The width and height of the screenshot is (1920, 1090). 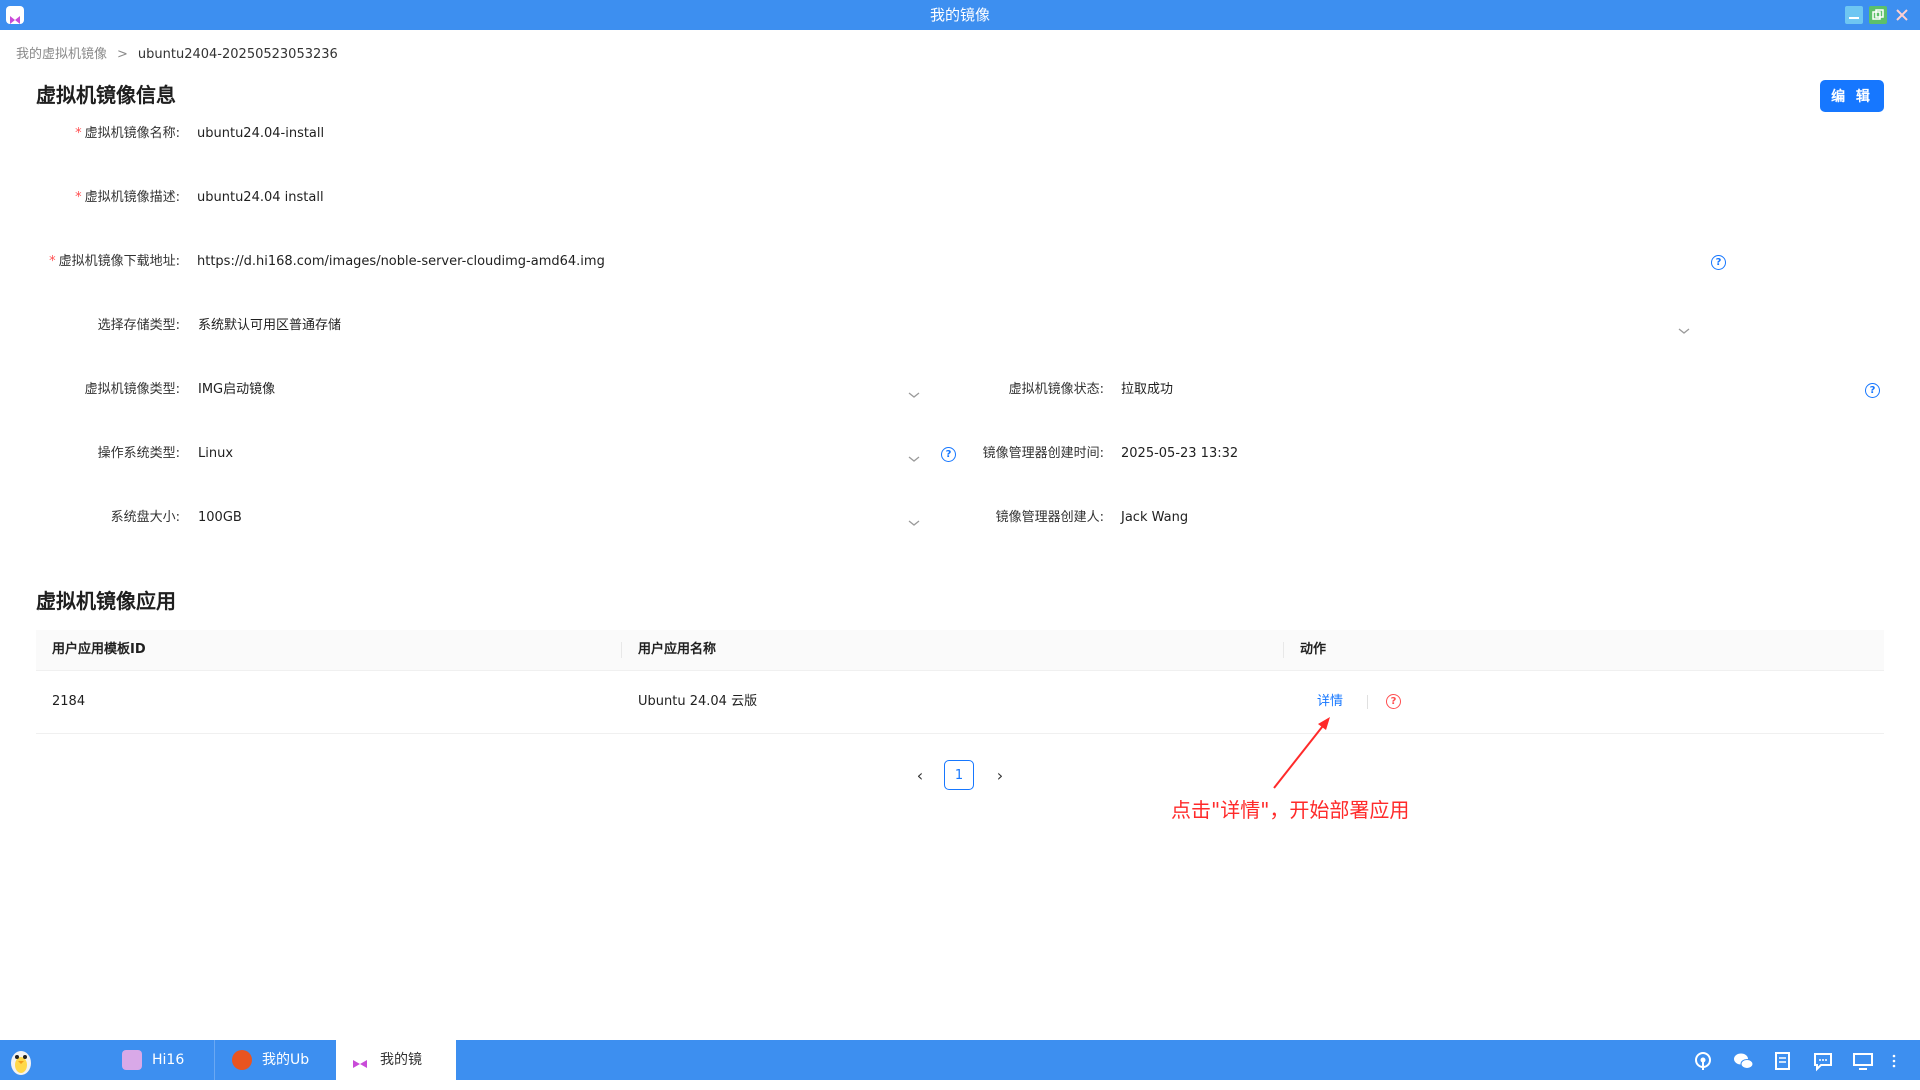 I want to click on column-header-template-id: 用户应用模板ID, so click(x=99, y=649).